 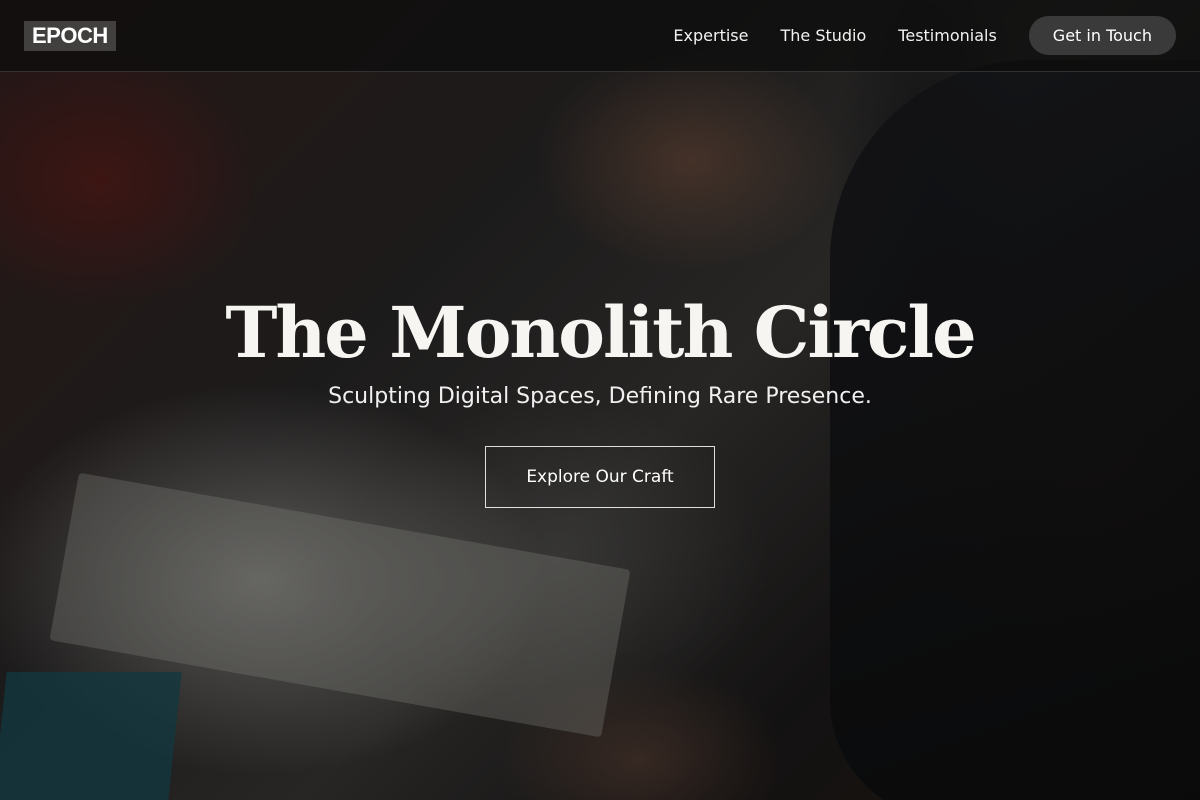 What do you see at coordinates (600, 332) in the screenshot?
I see `hero-title: The Monolith Circle` at bounding box center [600, 332].